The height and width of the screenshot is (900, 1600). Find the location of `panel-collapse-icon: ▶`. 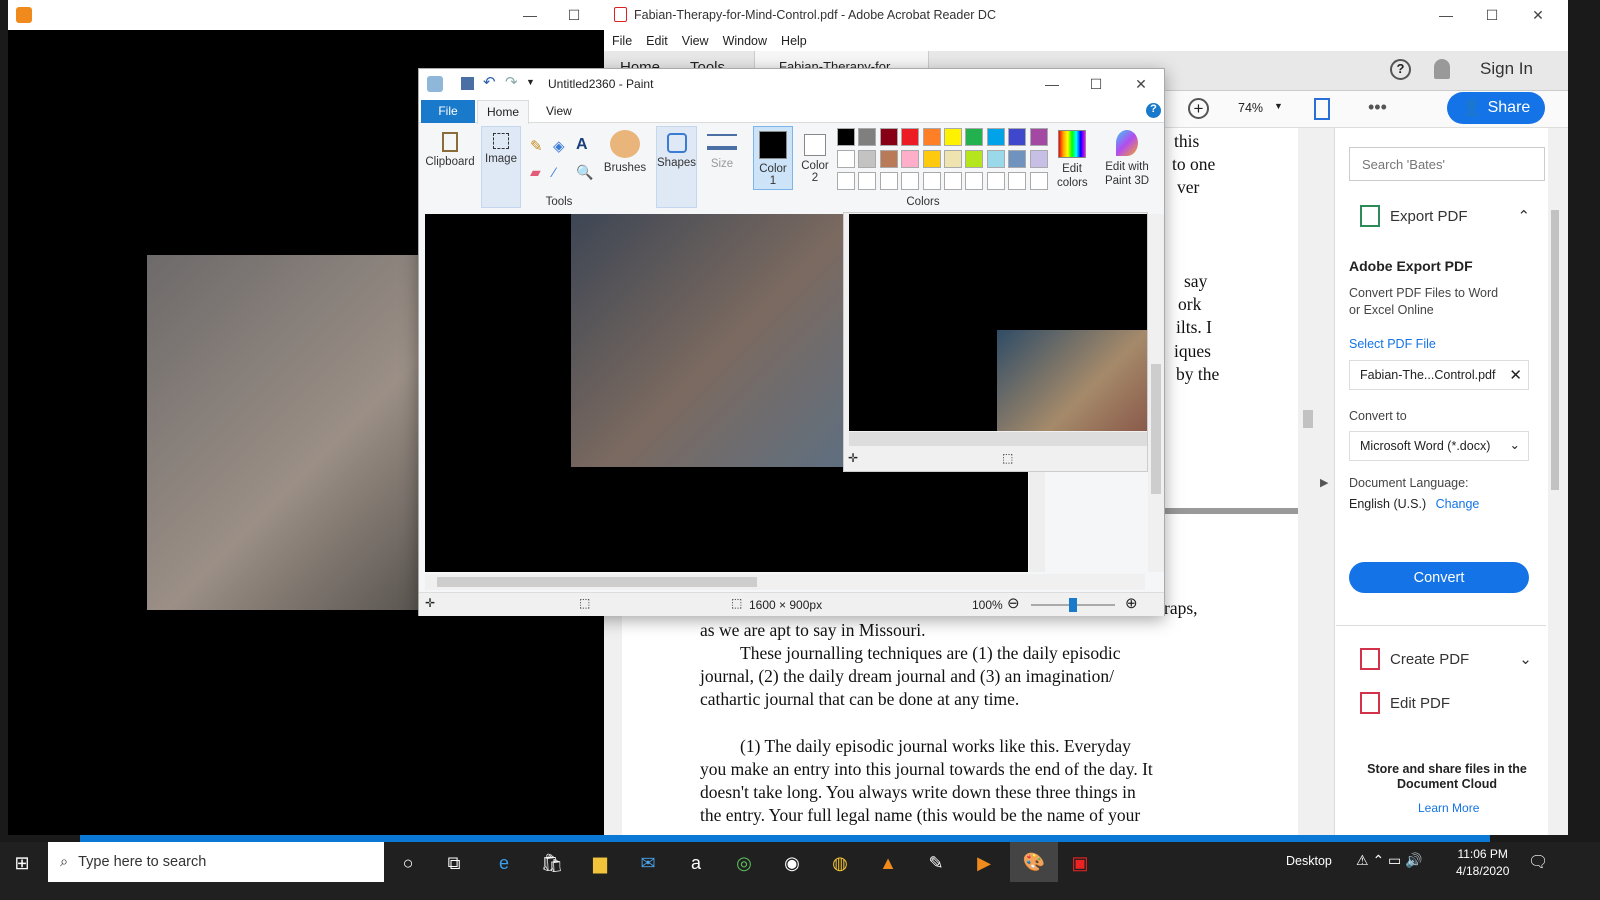

panel-collapse-icon: ▶ is located at coordinates (1324, 482).